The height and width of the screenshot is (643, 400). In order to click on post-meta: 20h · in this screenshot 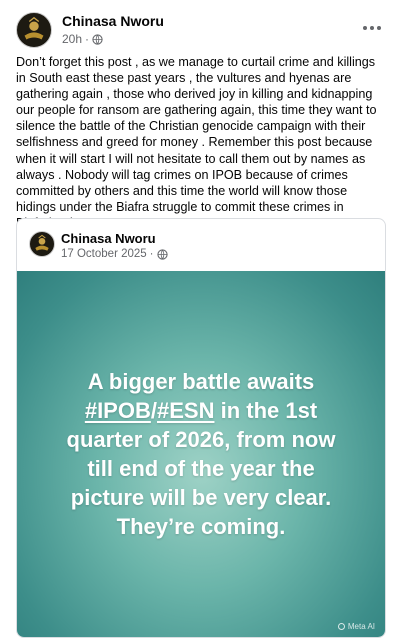, I will do `click(82, 39)`.